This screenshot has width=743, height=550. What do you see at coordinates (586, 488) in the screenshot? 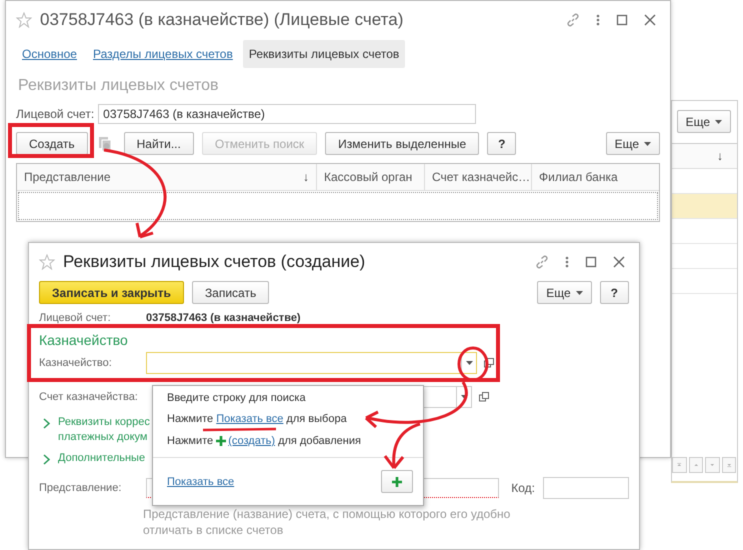
I see `code-field` at bounding box center [586, 488].